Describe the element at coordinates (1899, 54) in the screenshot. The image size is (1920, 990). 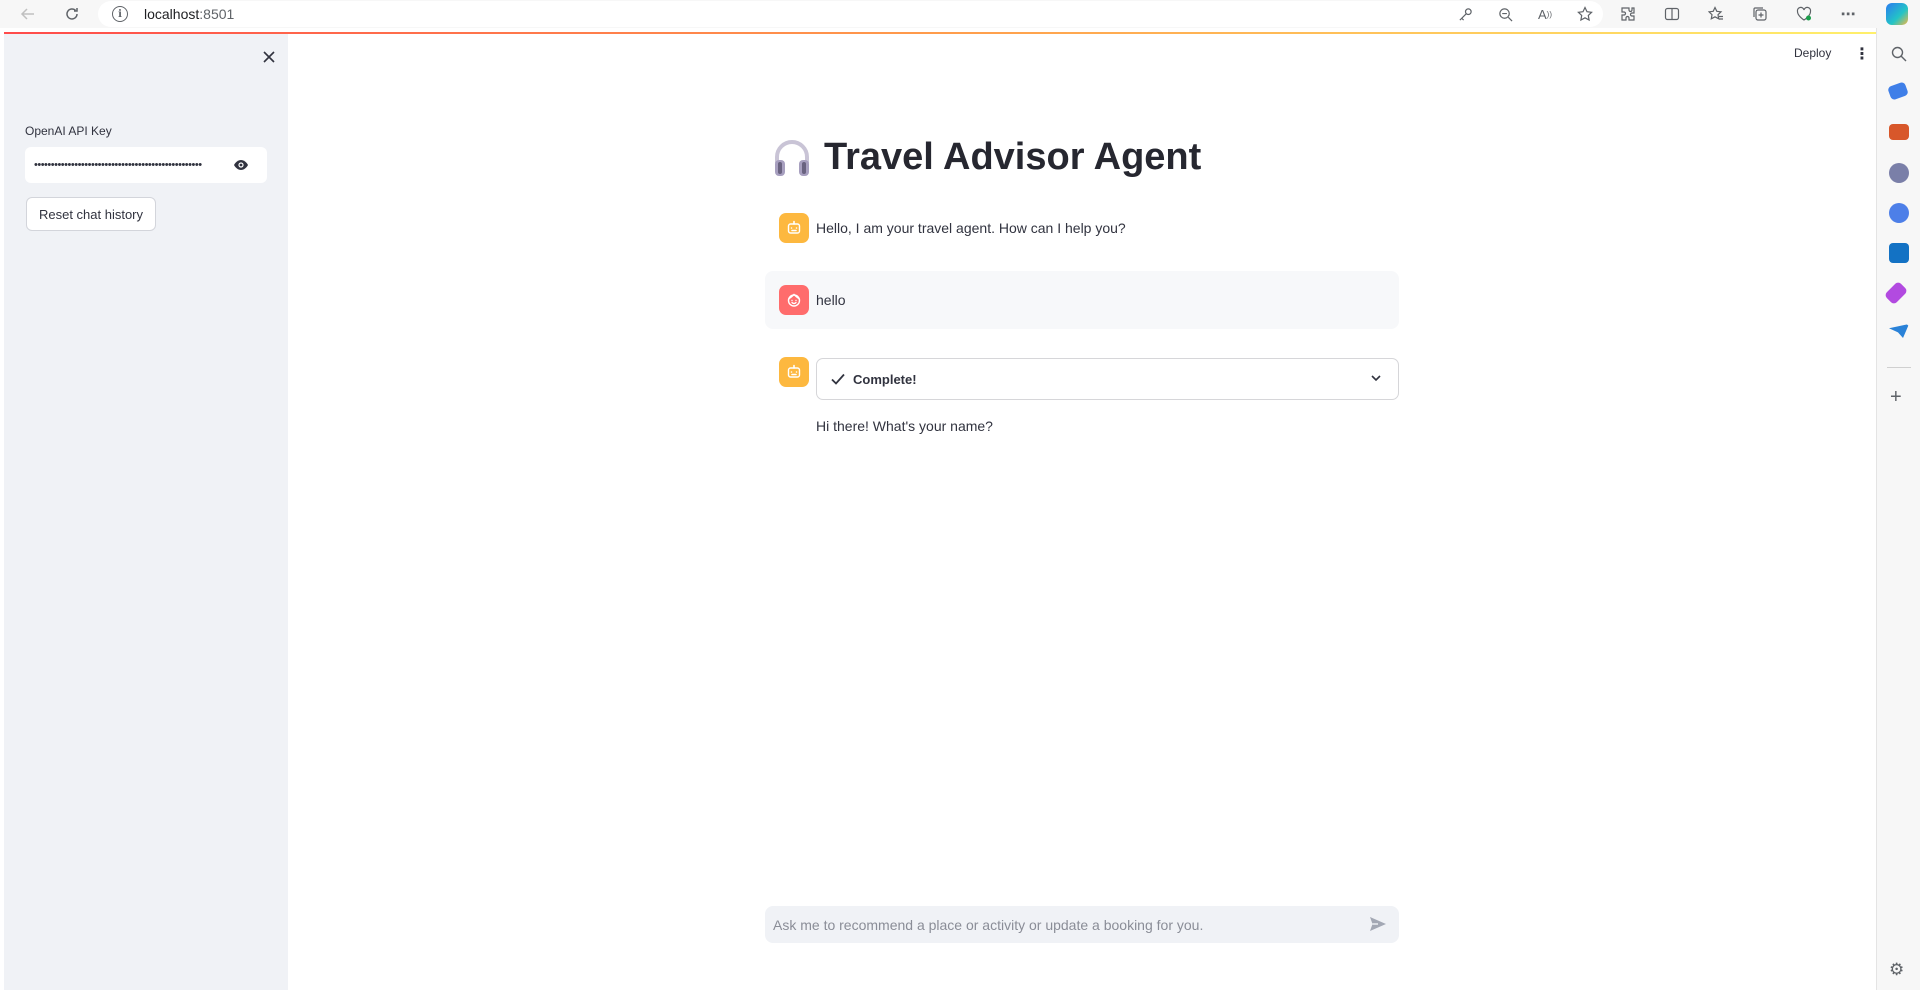
I see `search-icon` at that location.